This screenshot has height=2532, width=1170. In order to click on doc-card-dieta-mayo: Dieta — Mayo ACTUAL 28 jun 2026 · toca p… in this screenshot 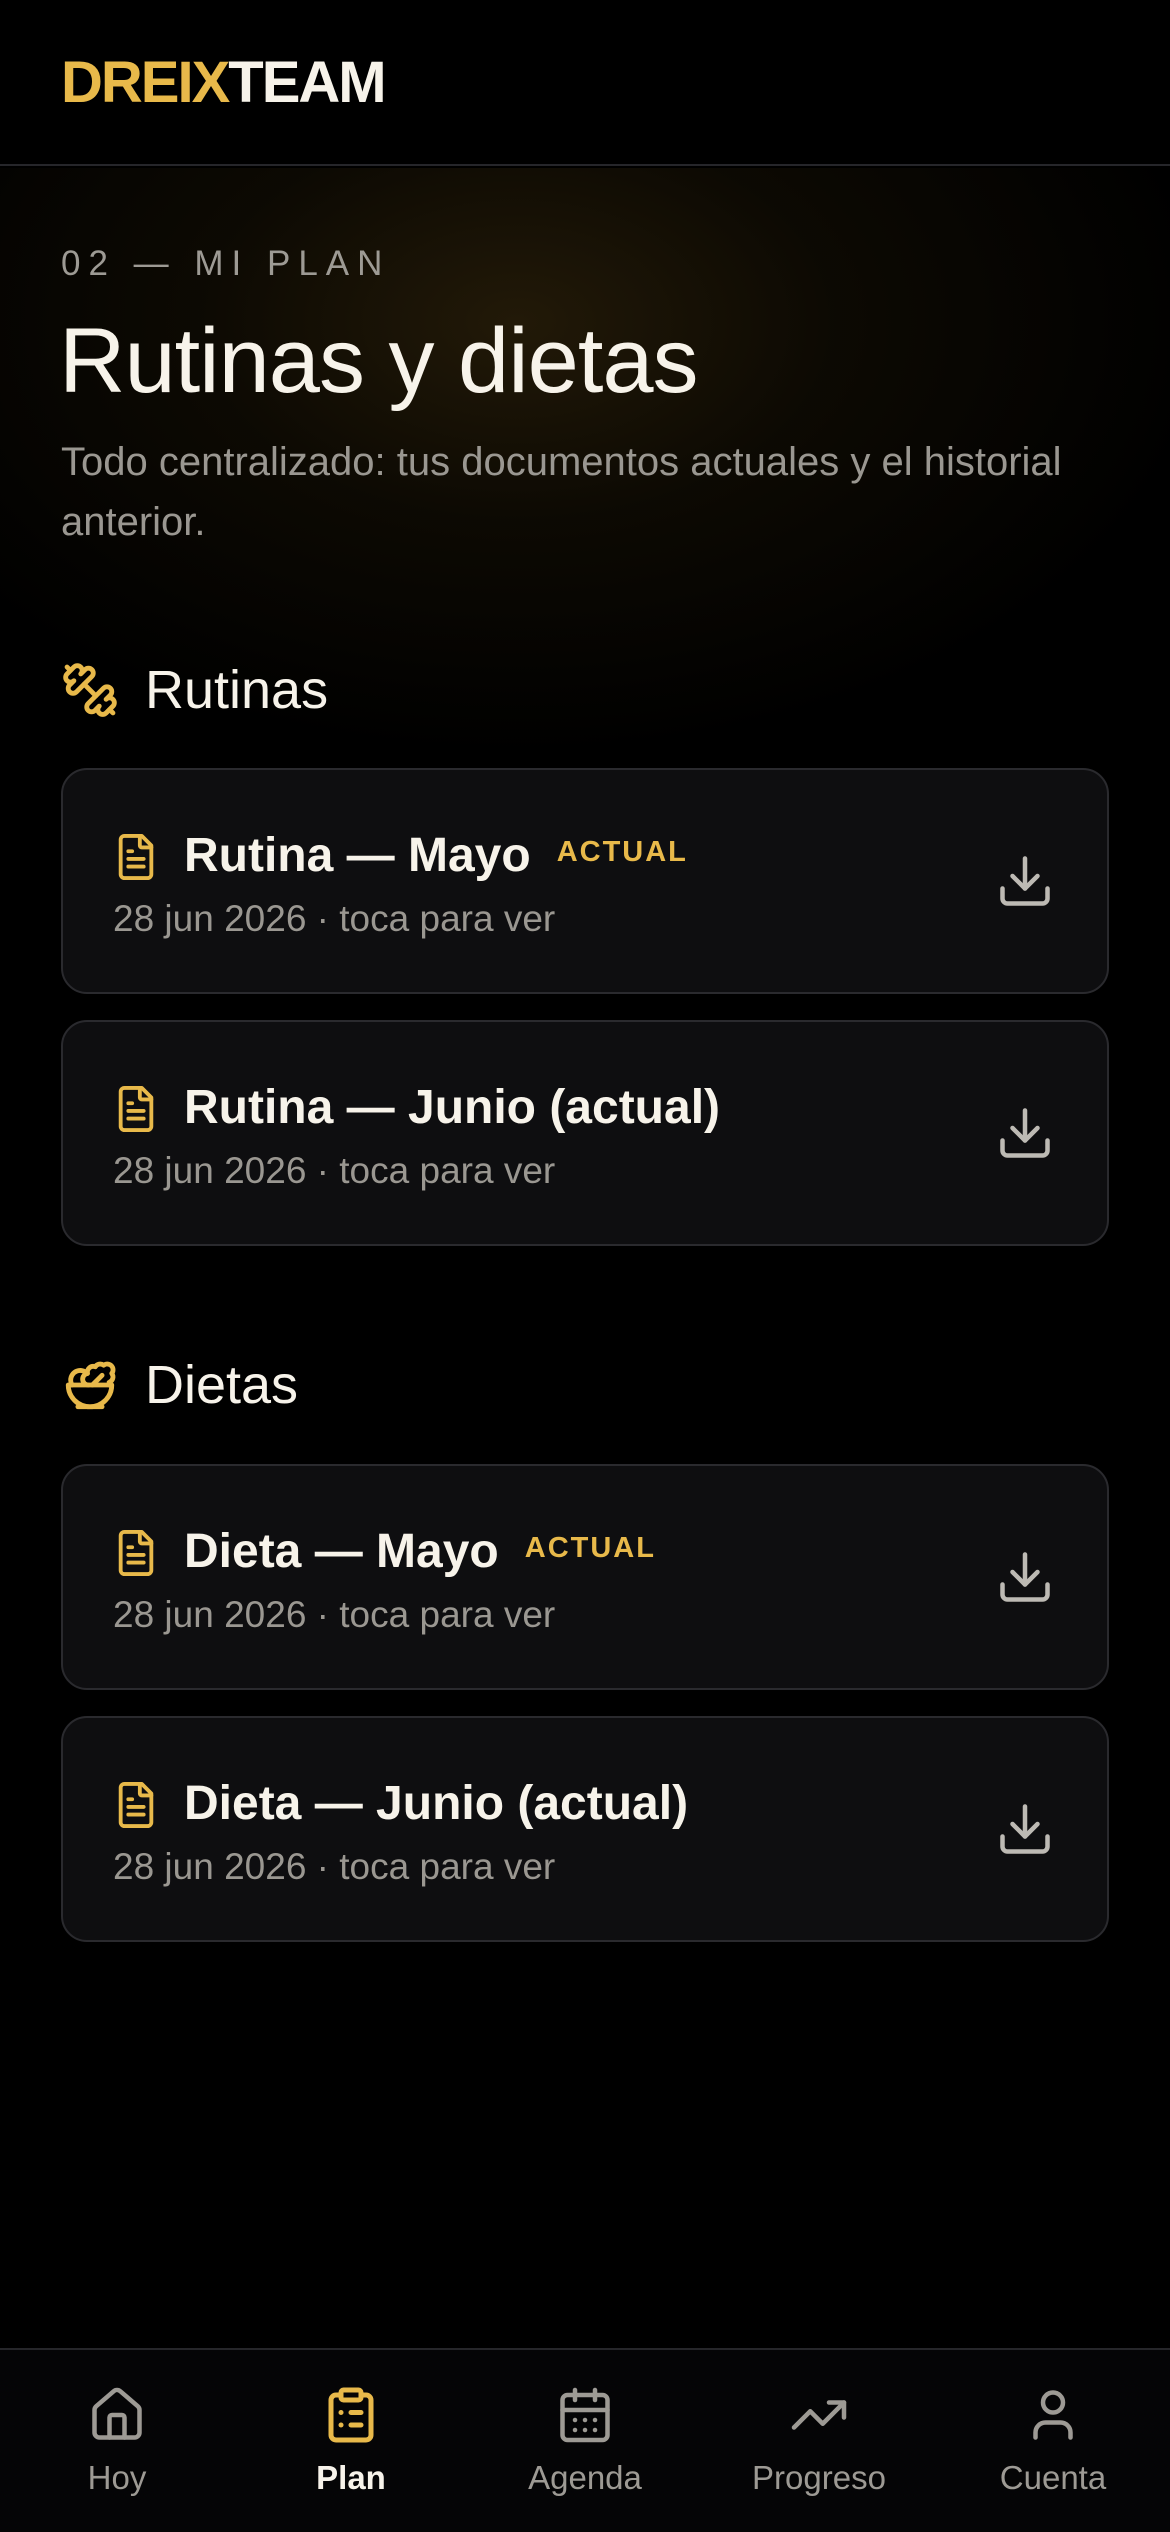, I will do `click(585, 1577)`.